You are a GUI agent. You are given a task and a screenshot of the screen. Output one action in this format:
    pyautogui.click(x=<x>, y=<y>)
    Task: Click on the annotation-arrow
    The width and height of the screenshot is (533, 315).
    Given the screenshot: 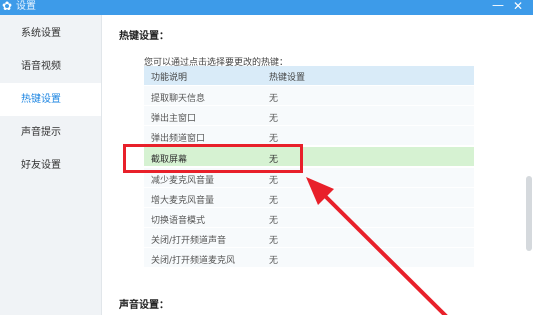 What is the action you would take?
    pyautogui.click(x=377, y=246)
    